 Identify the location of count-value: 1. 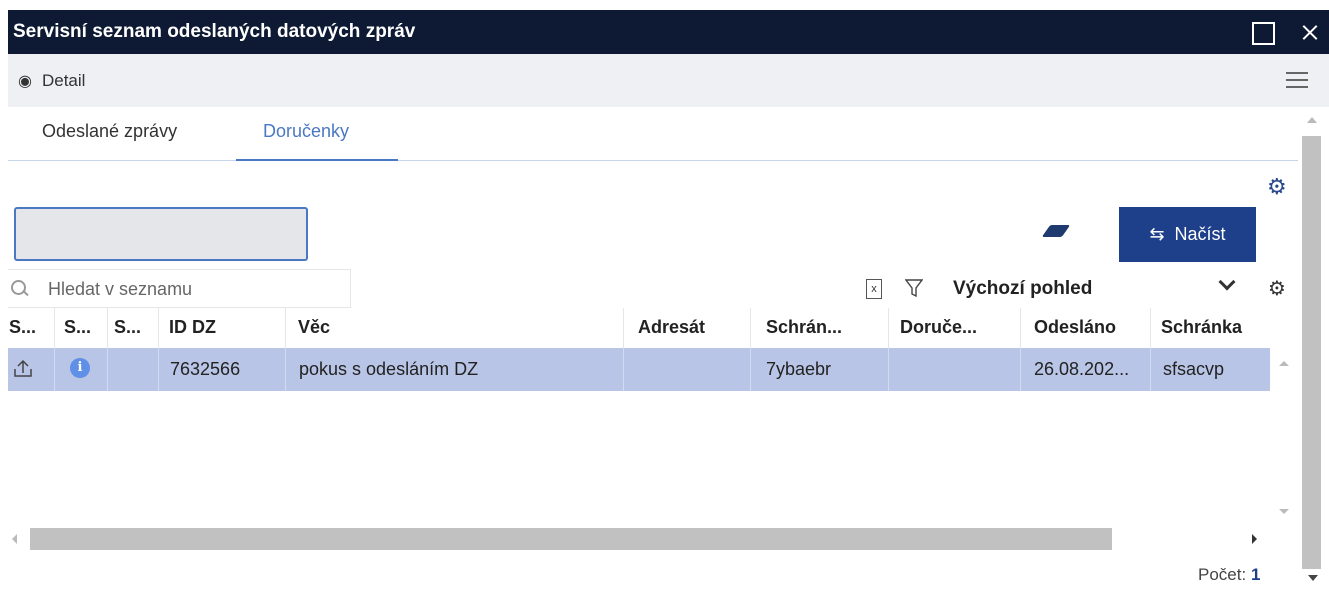
(1255, 574).